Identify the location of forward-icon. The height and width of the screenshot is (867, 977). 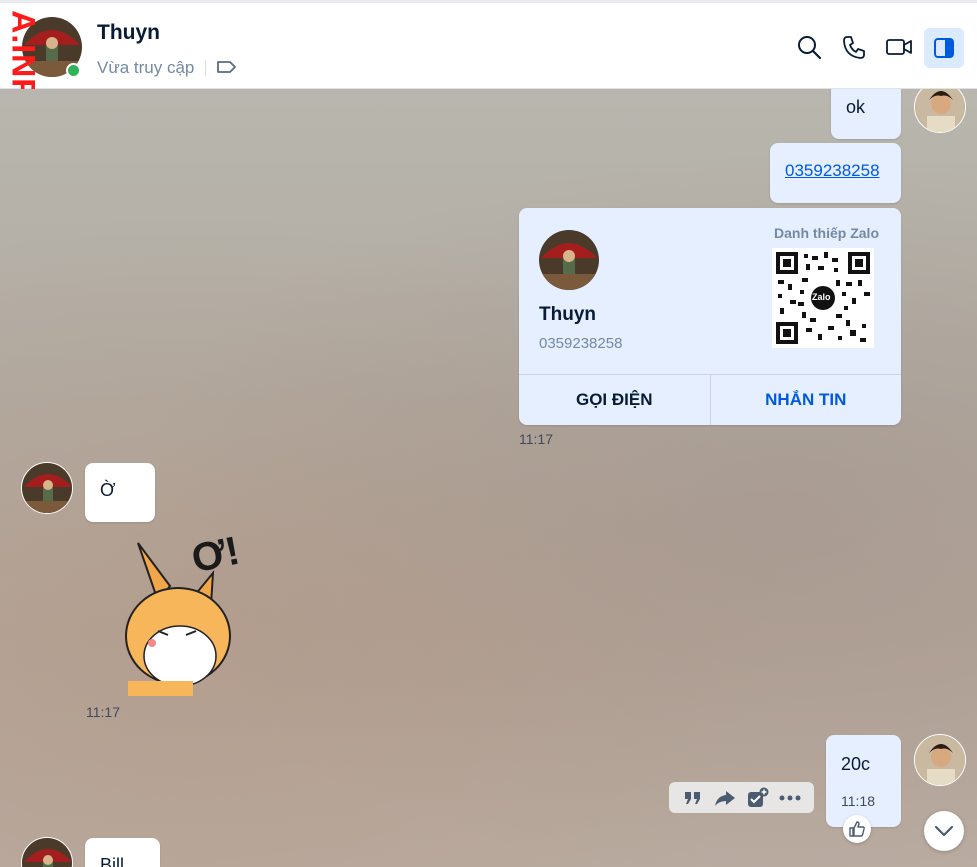
(725, 798).